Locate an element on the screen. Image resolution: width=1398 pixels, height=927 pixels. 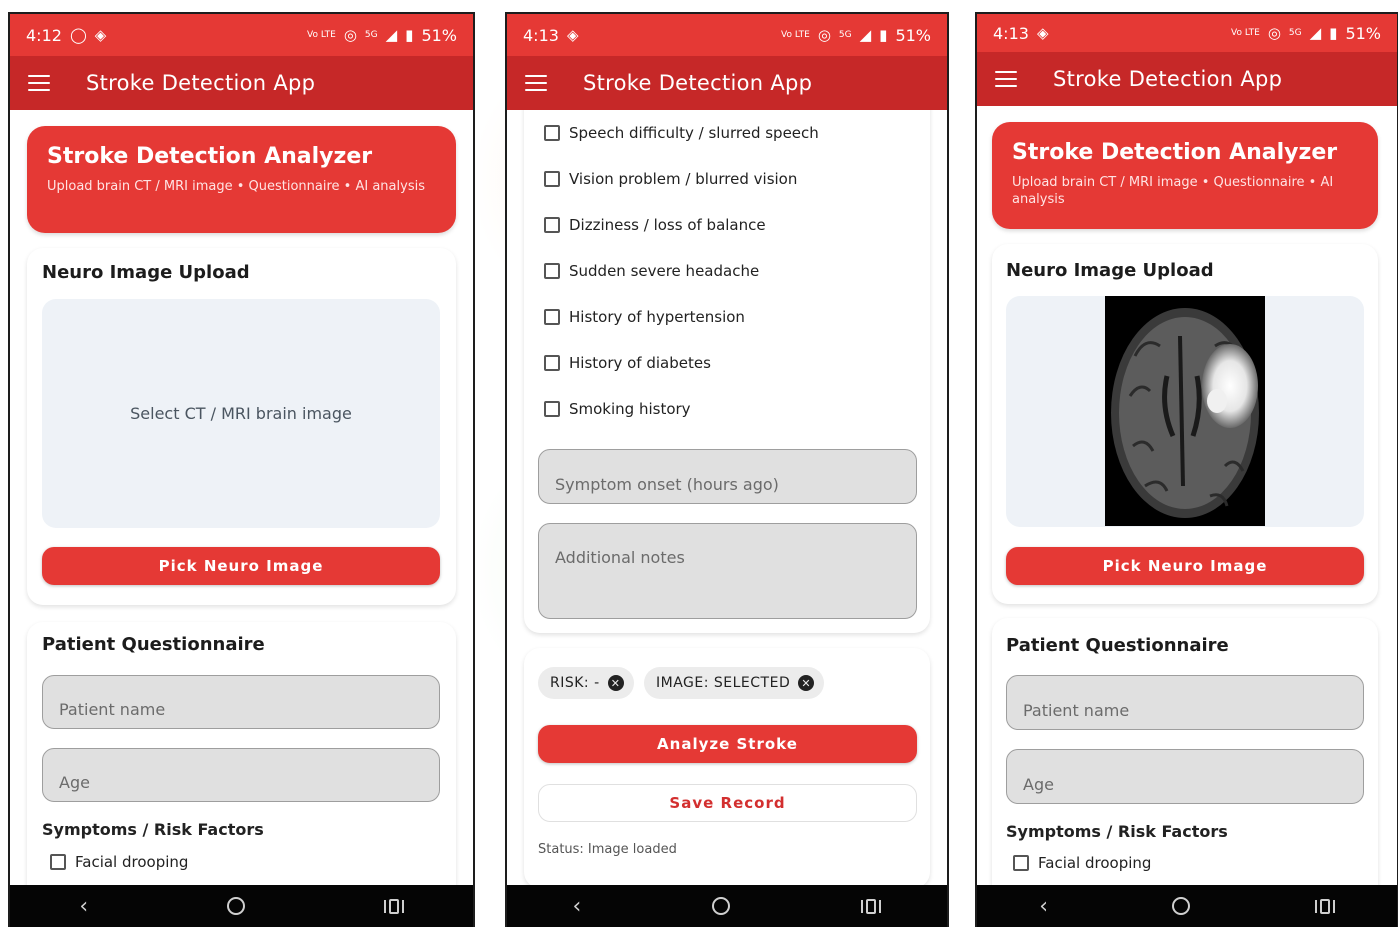
status-bar: 4:12 ◯ ◈ Vo LTE ◎ 5G ◢ ▮ 51% is located at coordinates (241, 35).